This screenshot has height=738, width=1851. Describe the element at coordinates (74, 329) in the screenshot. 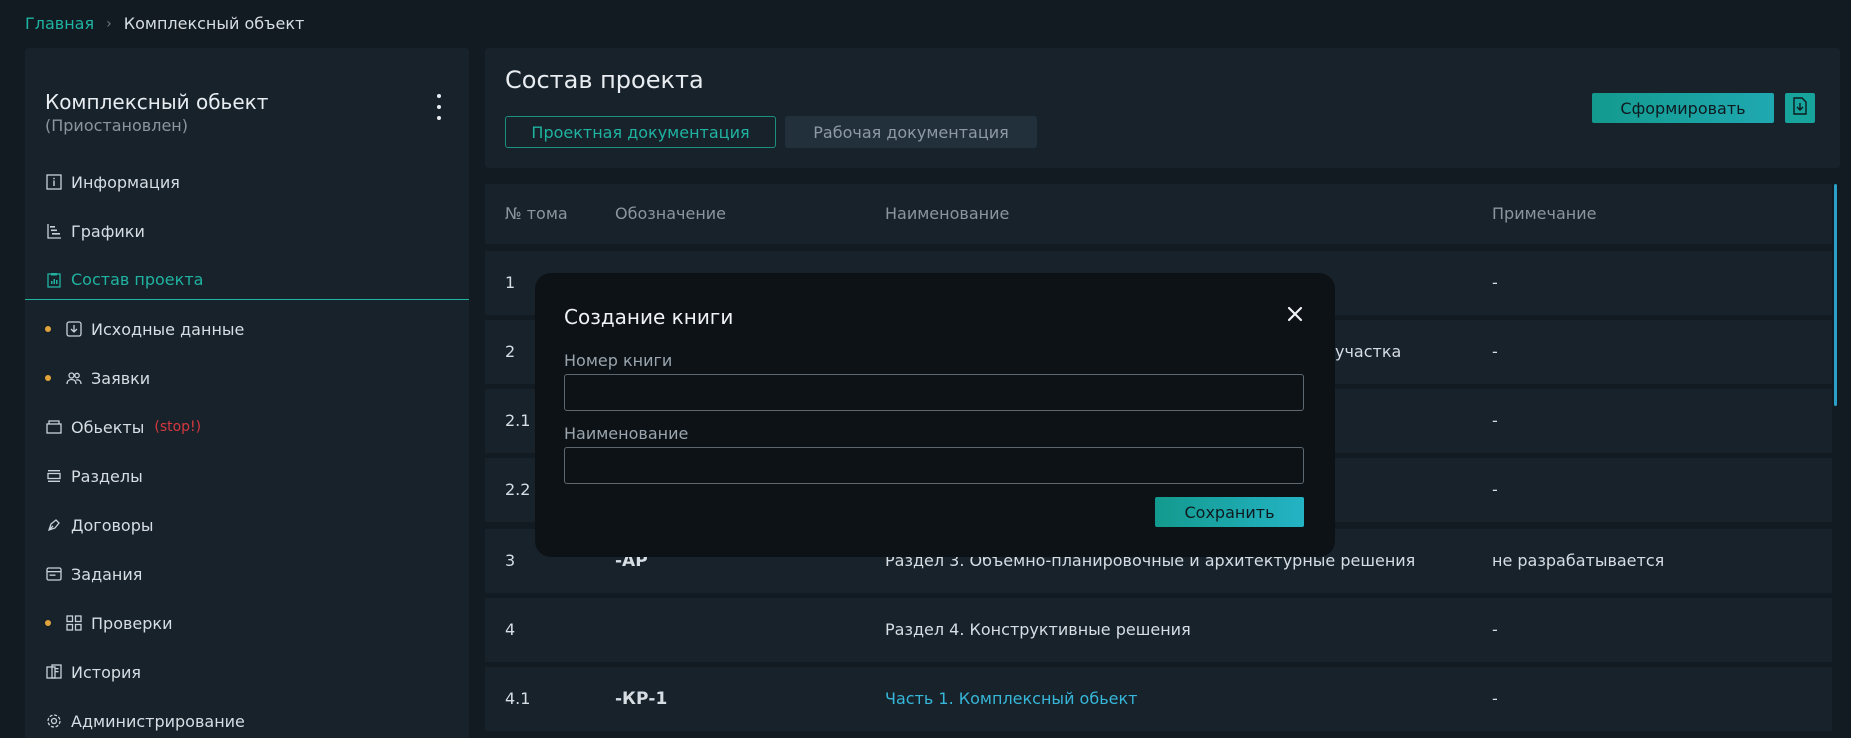

I see `download-box-icon` at that location.